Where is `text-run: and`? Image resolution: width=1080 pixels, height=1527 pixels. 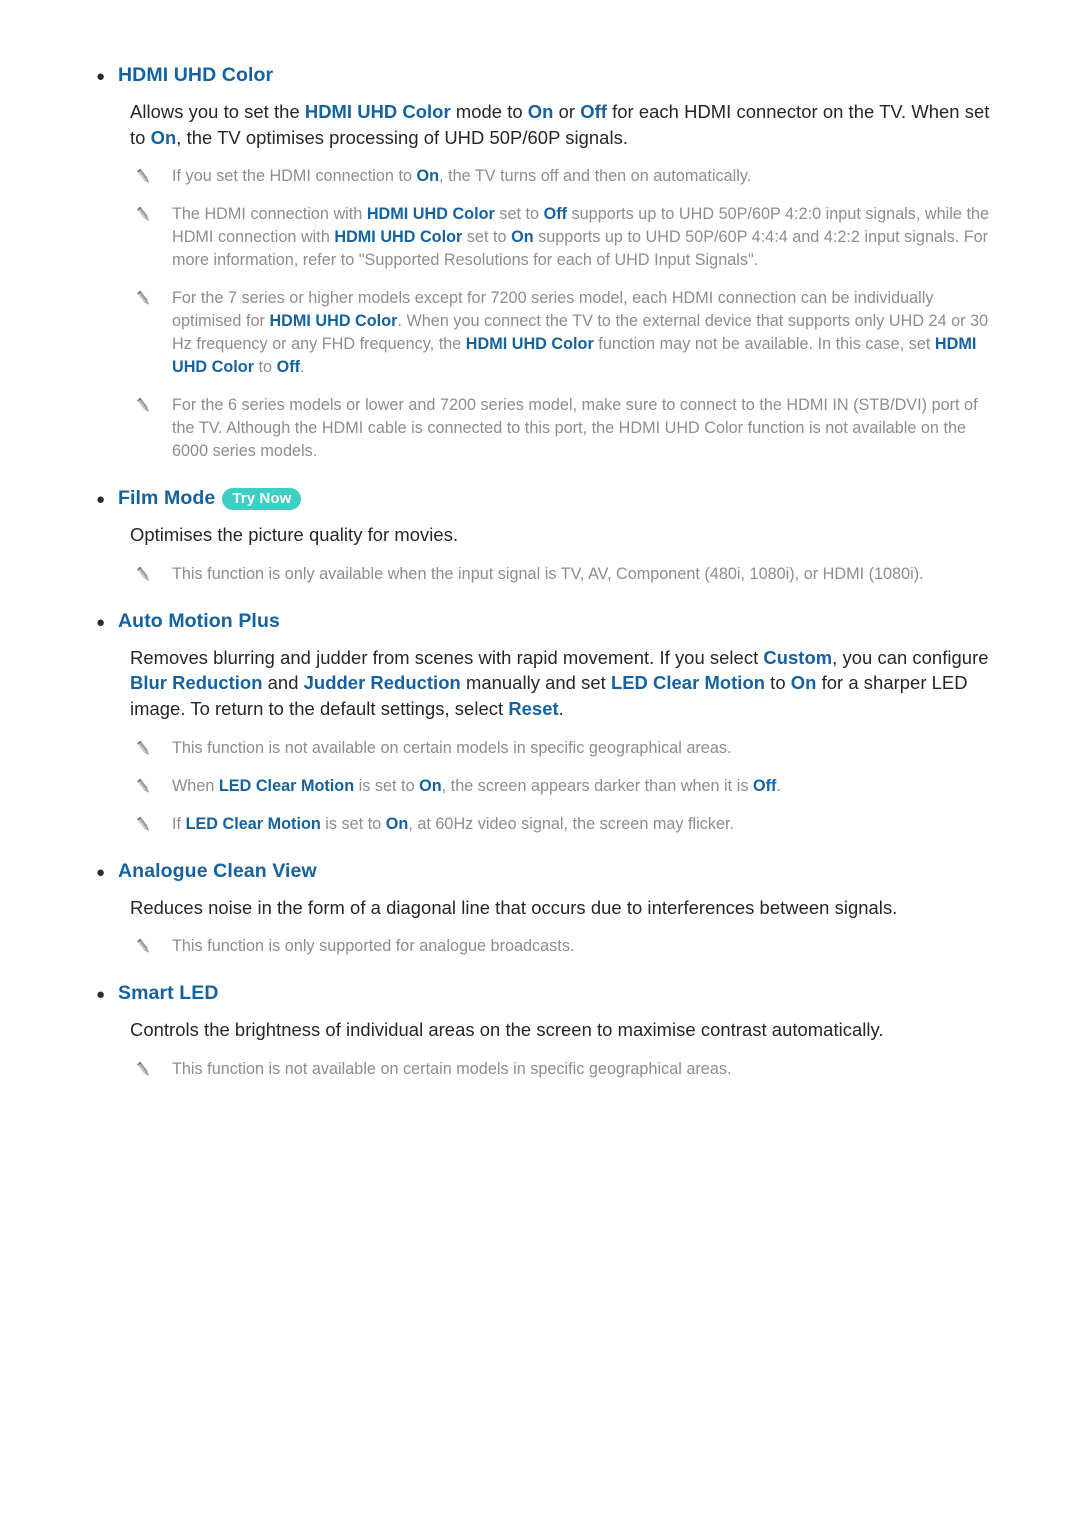 text-run: and is located at coordinates (283, 683).